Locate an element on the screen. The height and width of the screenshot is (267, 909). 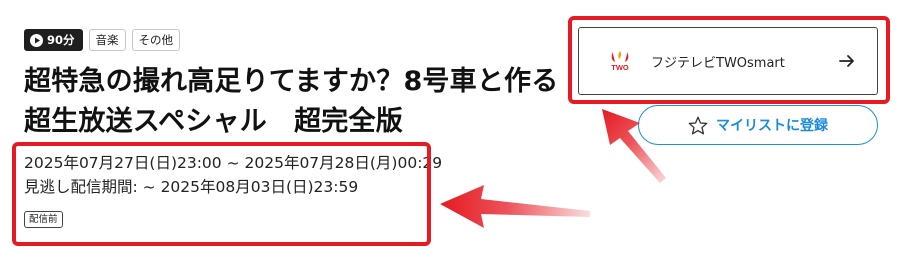
status-badge: 配信前 is located at coordinates (43, 219).